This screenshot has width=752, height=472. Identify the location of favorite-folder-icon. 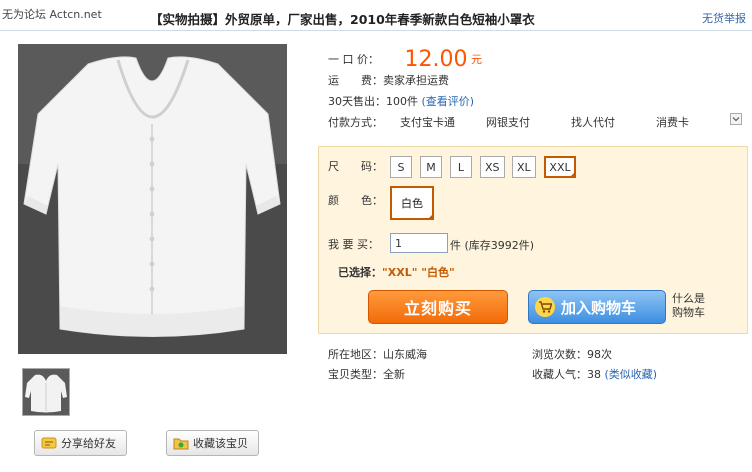
(181, 443).